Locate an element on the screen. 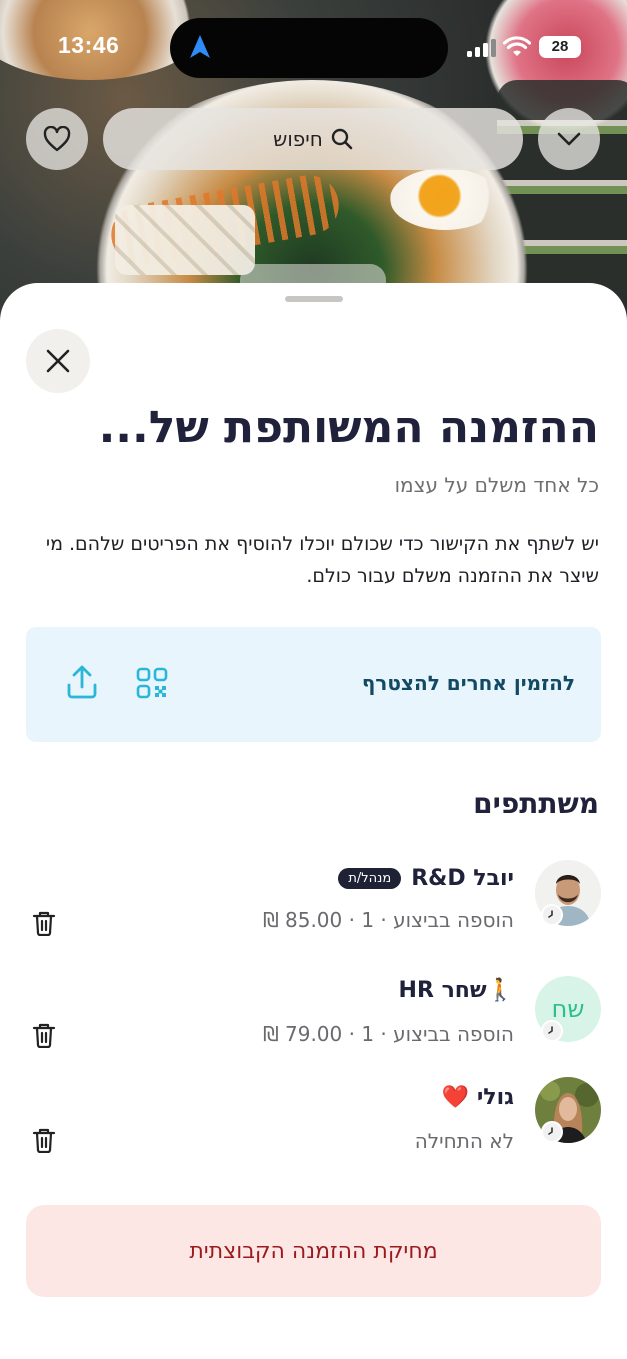  status-time: 13:46 is located at coordinates (89, 45).